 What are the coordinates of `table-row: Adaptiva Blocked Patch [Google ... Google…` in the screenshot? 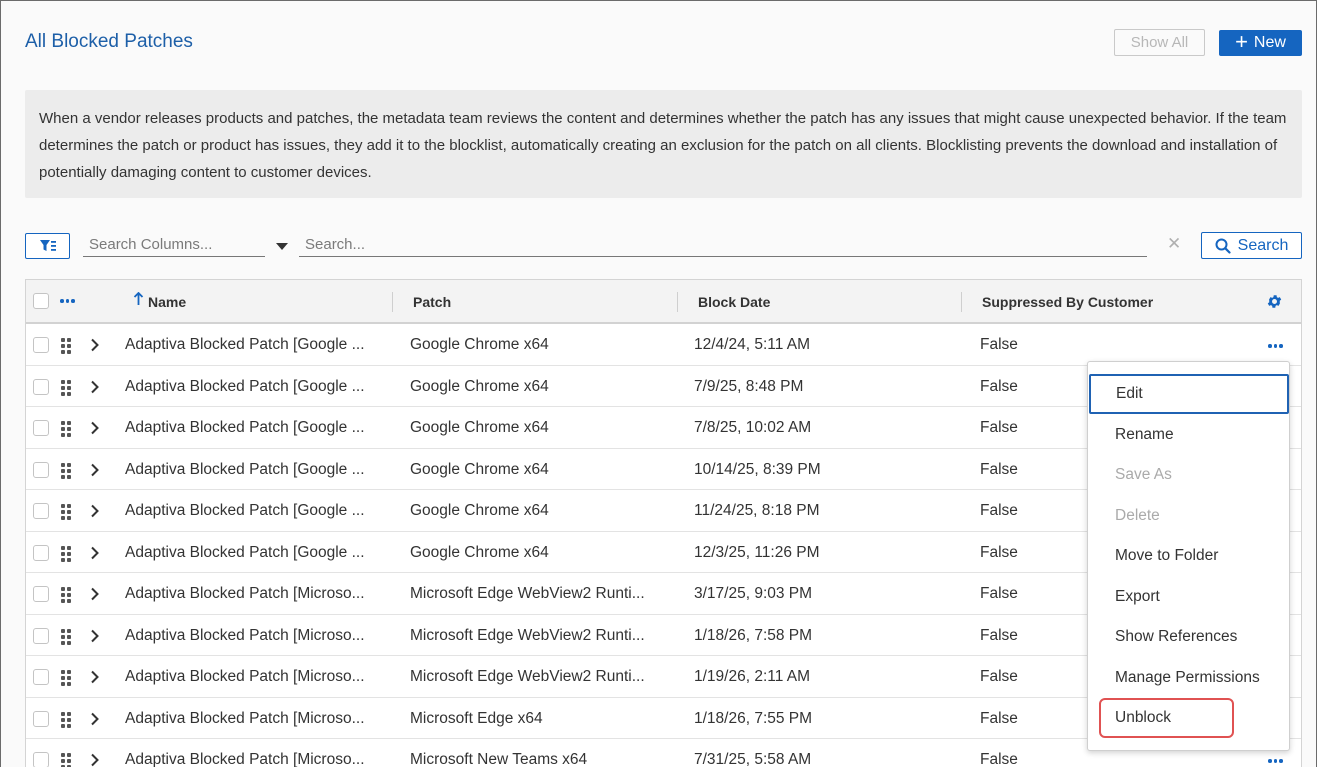 It's located at (663, 345).